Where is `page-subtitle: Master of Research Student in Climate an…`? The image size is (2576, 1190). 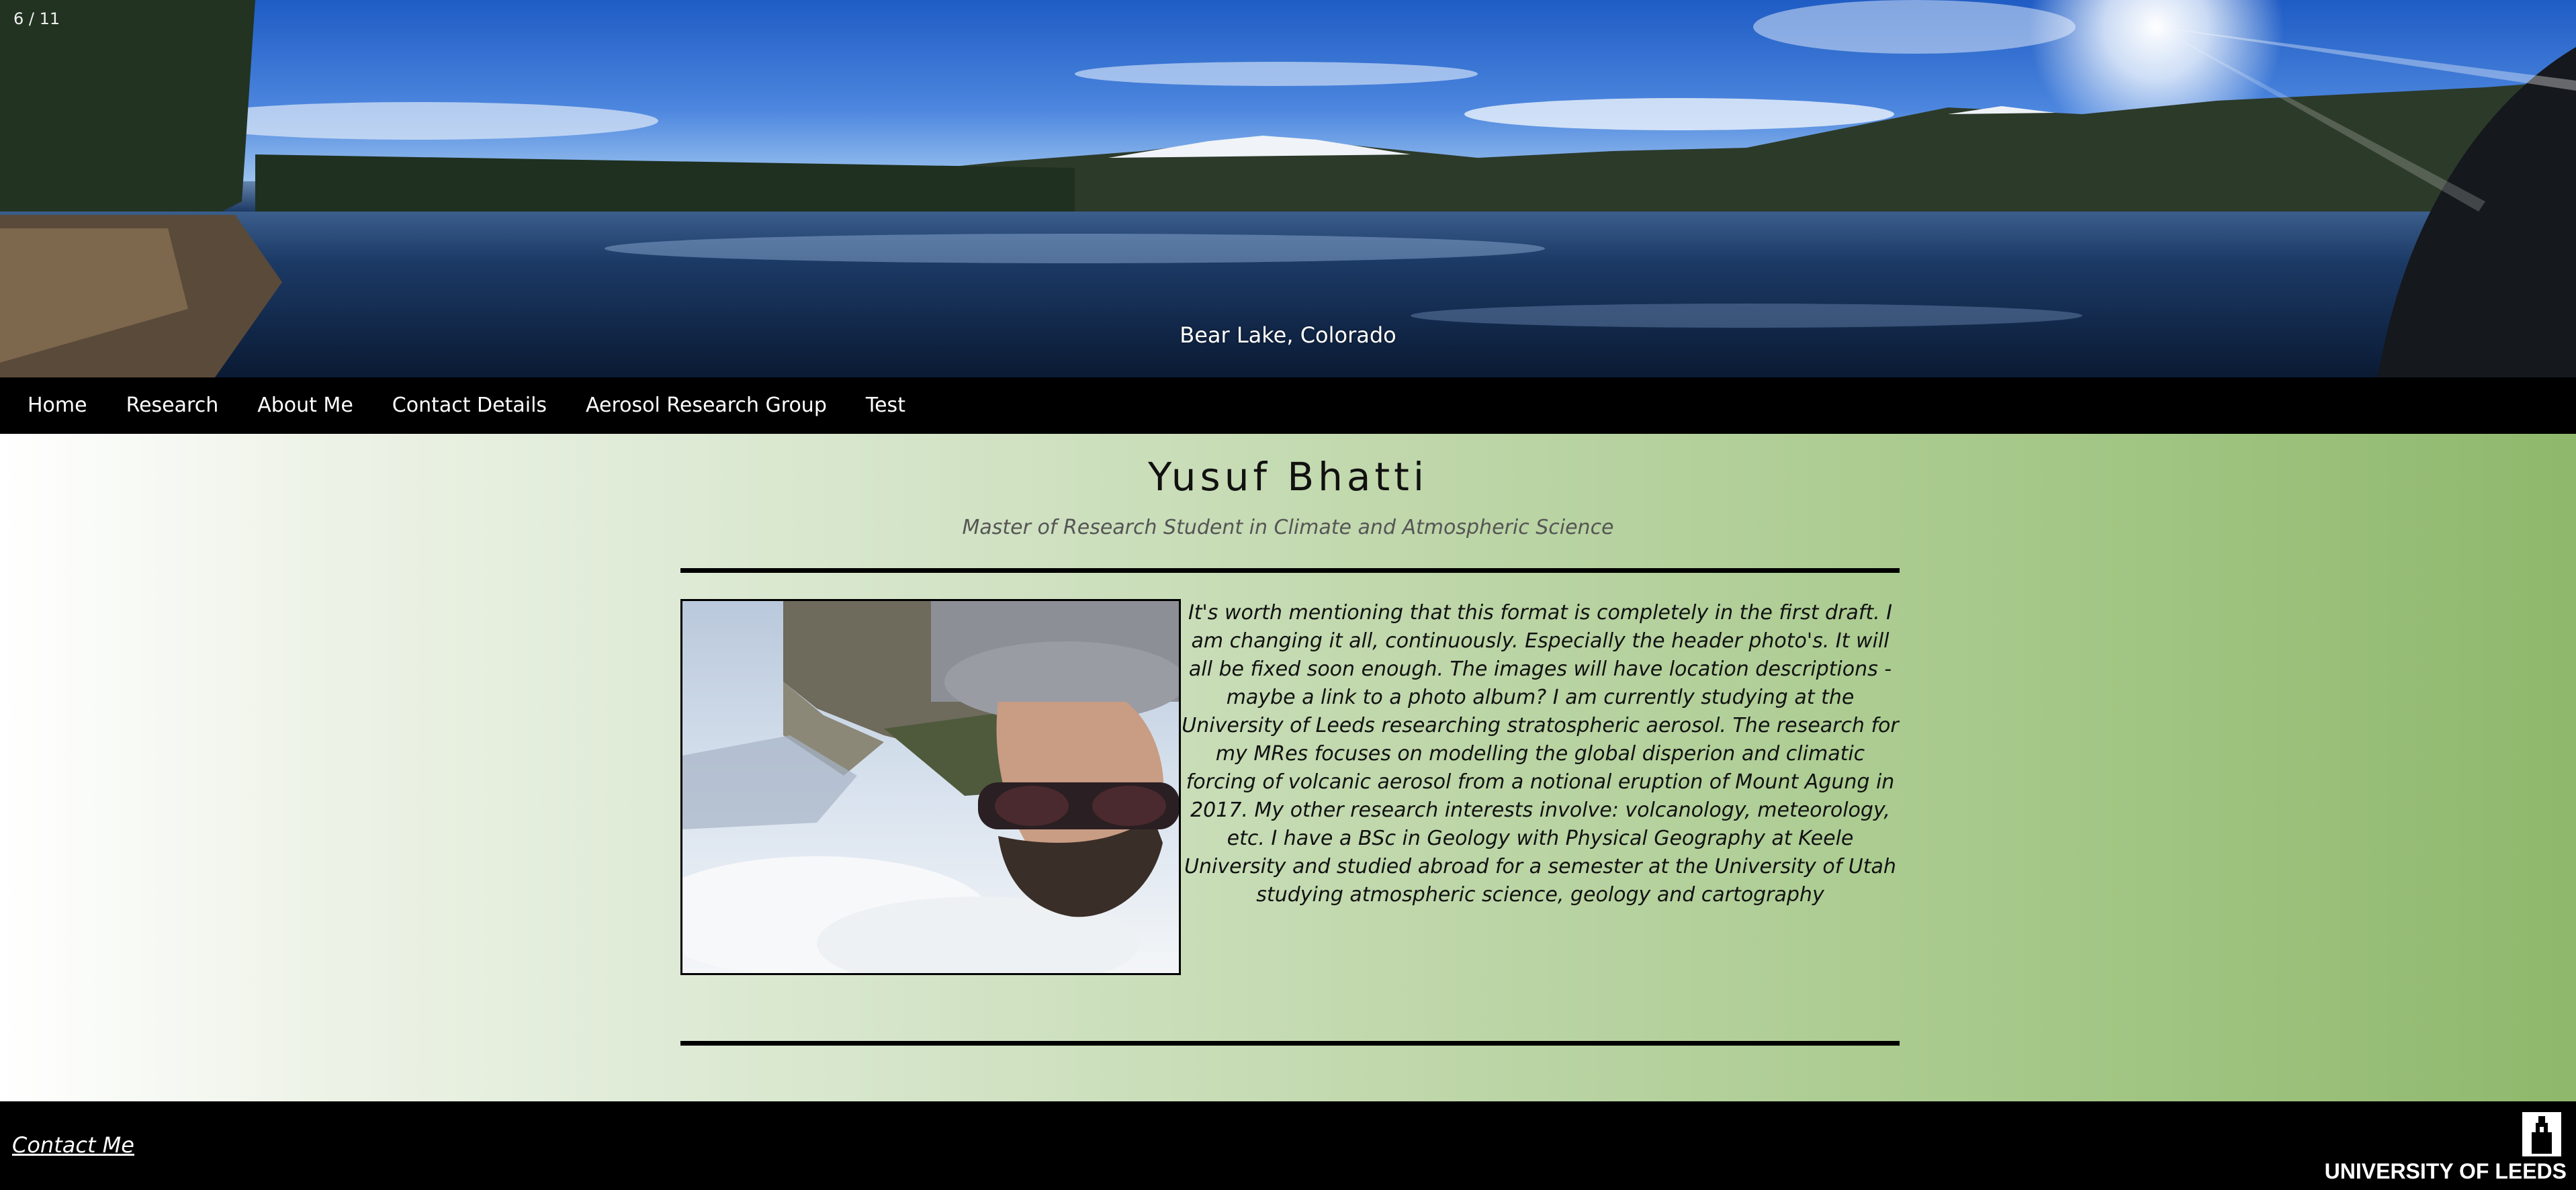
page-subtitle: Master of Research Student in Climate an… is located at coordinates (1288, 527).